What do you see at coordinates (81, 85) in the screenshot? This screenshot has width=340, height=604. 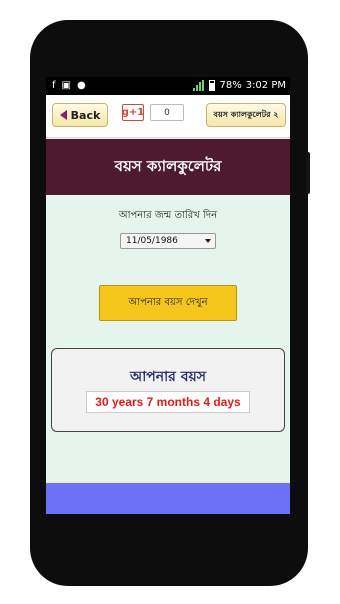 I see `chat-icon: ●` at bounding box center [81, 85].